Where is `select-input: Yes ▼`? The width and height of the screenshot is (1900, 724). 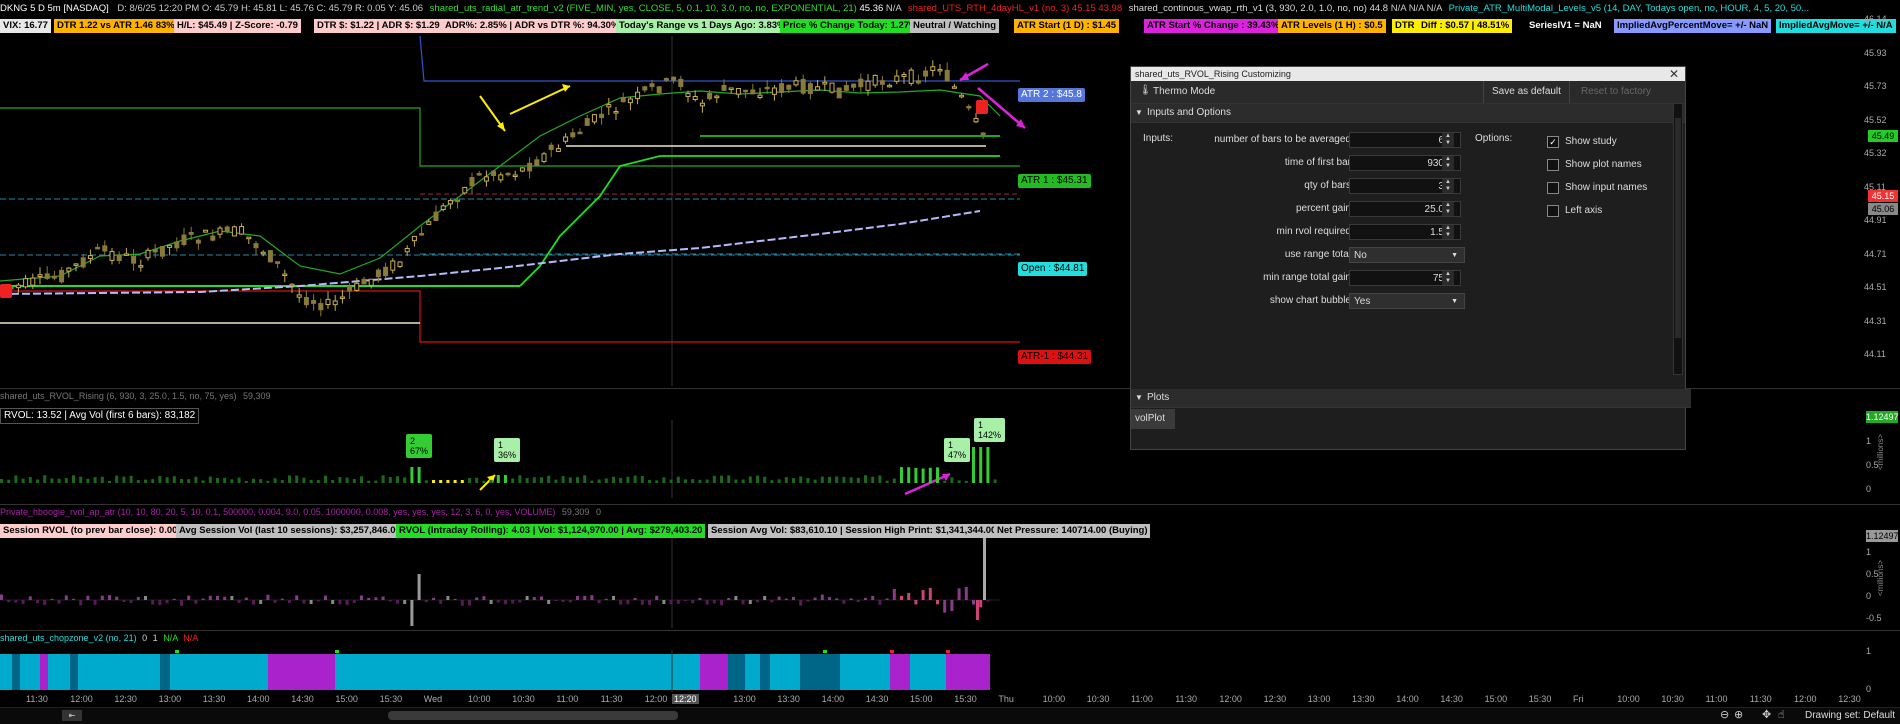 select-input: Yes ▼ is located at coordinates (1407, 301).